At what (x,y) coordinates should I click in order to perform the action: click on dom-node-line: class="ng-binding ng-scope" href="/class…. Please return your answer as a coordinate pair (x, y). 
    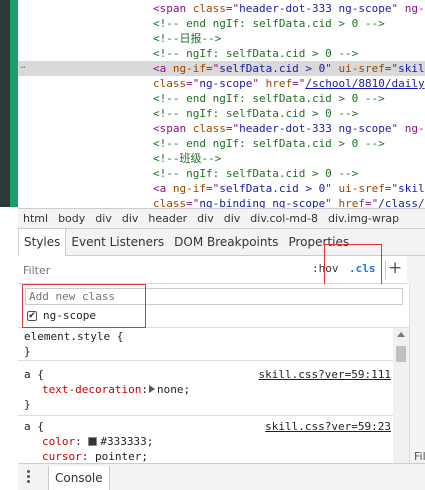
    Looking at the image, I should click on (221, 202).